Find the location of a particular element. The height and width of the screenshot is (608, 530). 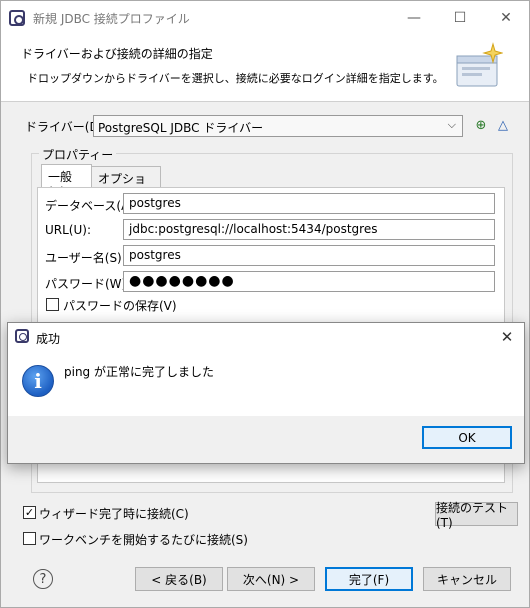

finish-button: 完了(F) is located at coordinates (369, 579).